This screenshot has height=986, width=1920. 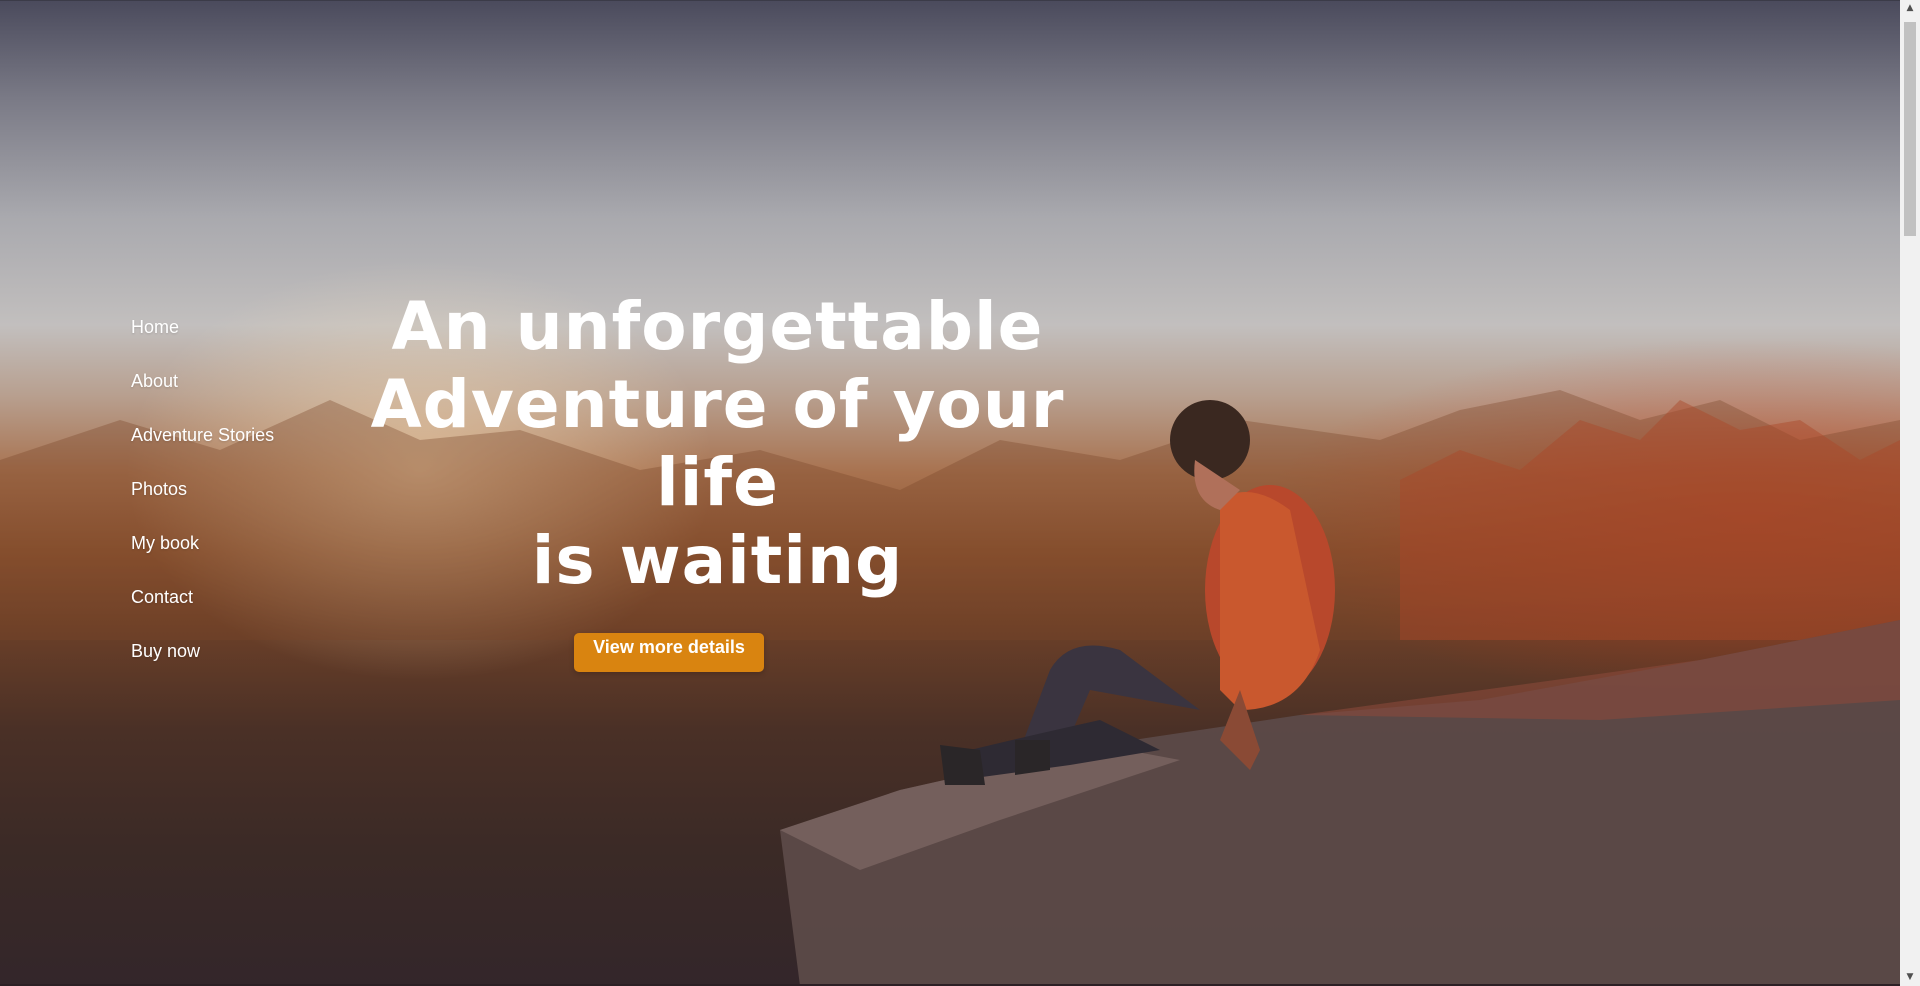 I want to click on nav-item-home: Home, so click(x=231, y=327).